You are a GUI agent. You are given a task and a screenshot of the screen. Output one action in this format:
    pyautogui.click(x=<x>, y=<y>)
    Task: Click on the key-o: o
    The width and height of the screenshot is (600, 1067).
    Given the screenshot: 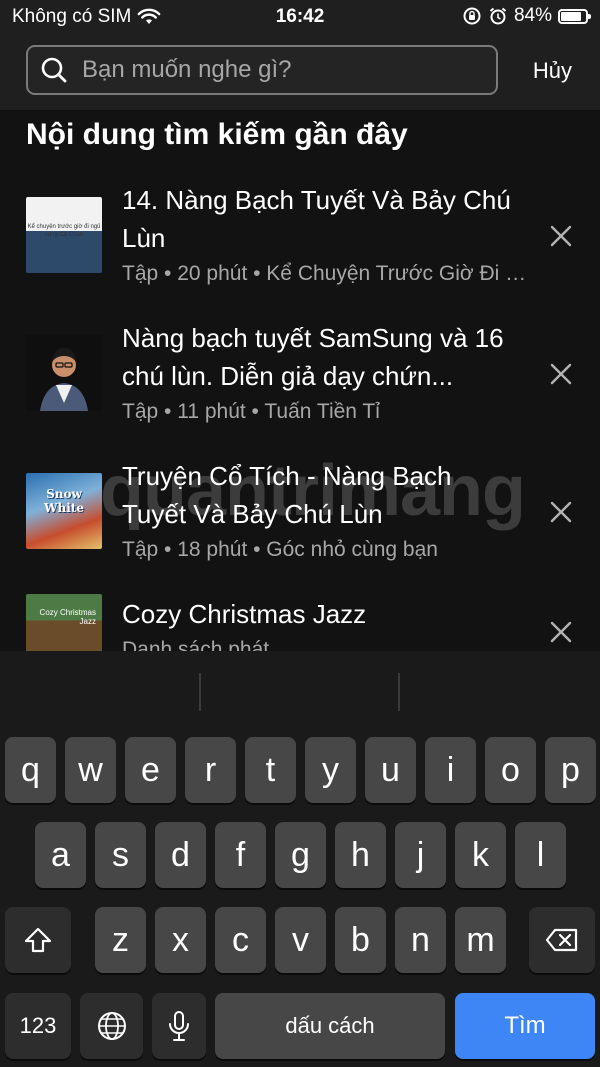 What is the action you would take?
    pyautogui.click(x=510, y=770)
    